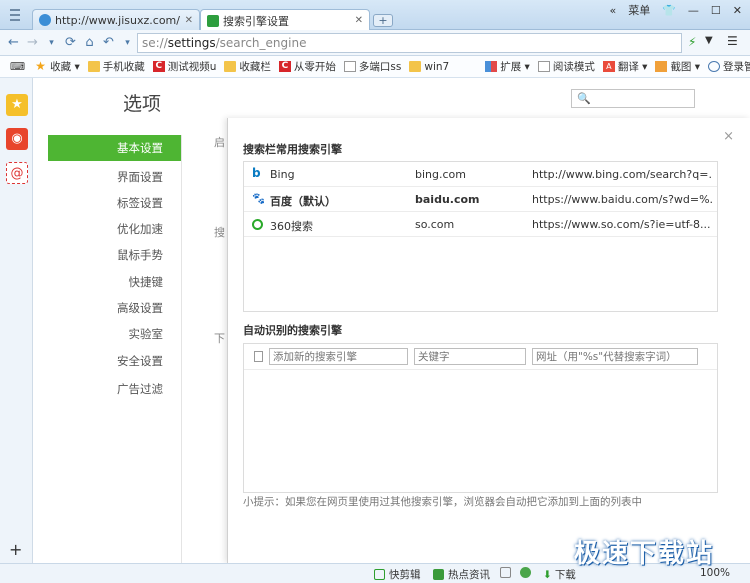  Describe the element at coordinates (709, 40) in the screenshot. I see `address-dropdown-icon: ▼` at that location.